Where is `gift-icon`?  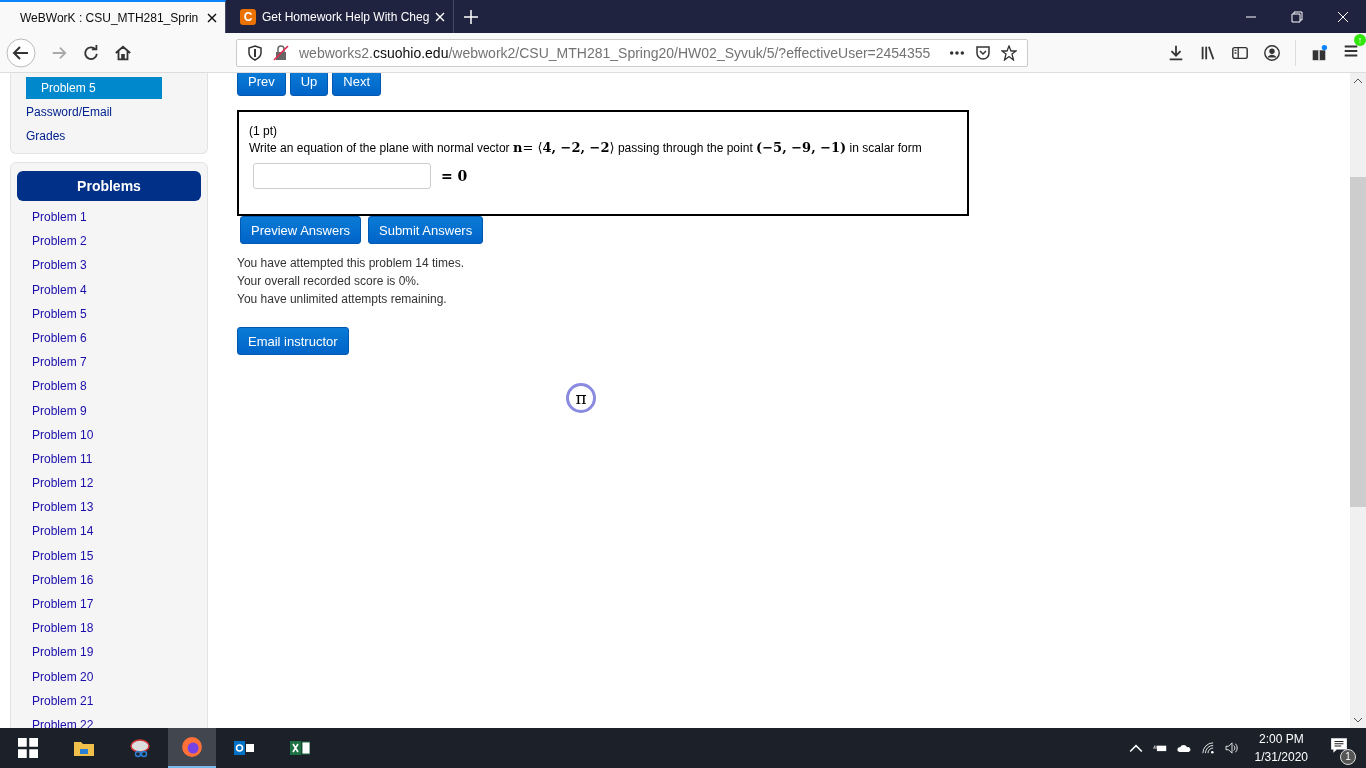
gift-icon is located at coordinates (1319, 52).